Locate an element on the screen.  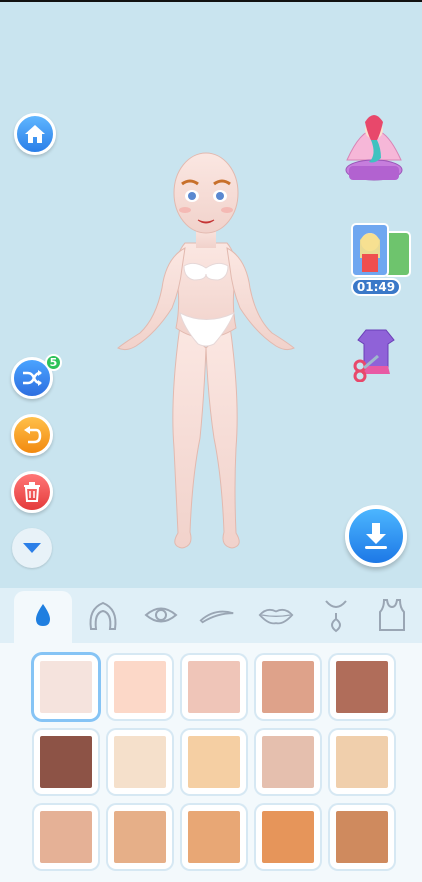
eye-icon is located at coordinates (161, 615).